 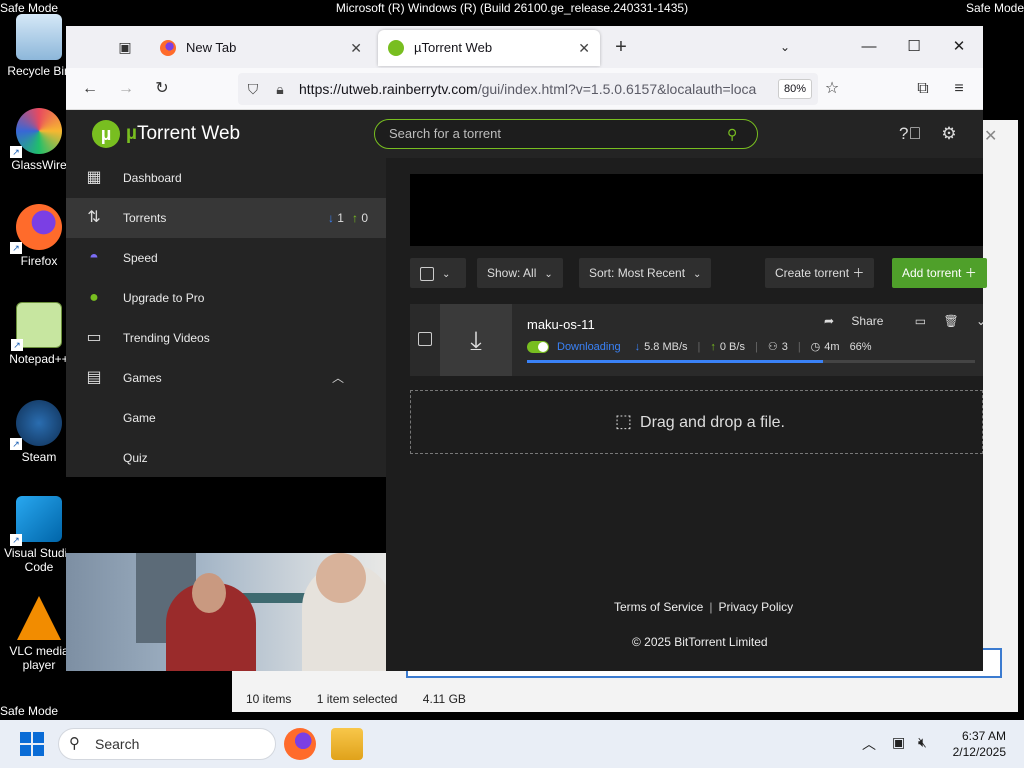 What do you see at coordinates (94, 177) in the screenshot?
I see `dashboard-icon: ▦` at bounding box center [94, 177].